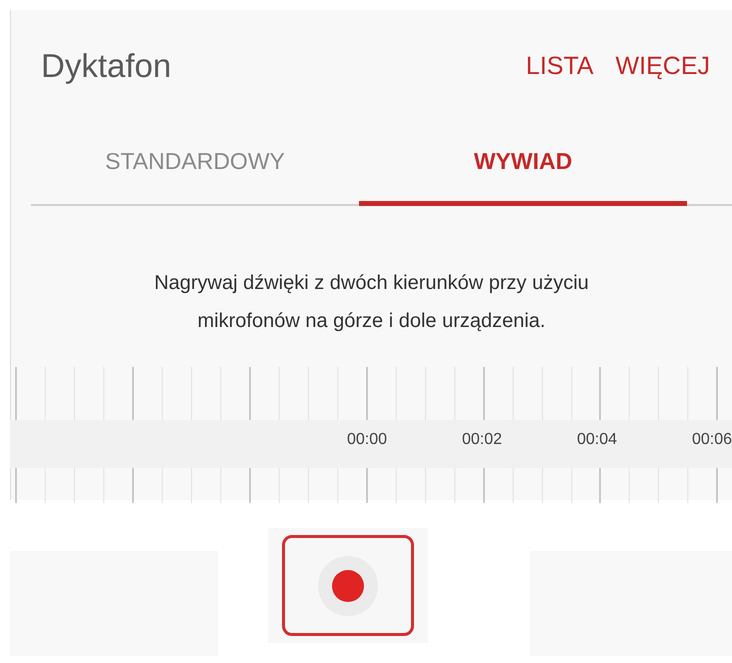 The height and width of the screenshot is (663, 732). Describe the element at coordinates (712, 440) in the screenshot. I see `time-label: 00:06` at that location.